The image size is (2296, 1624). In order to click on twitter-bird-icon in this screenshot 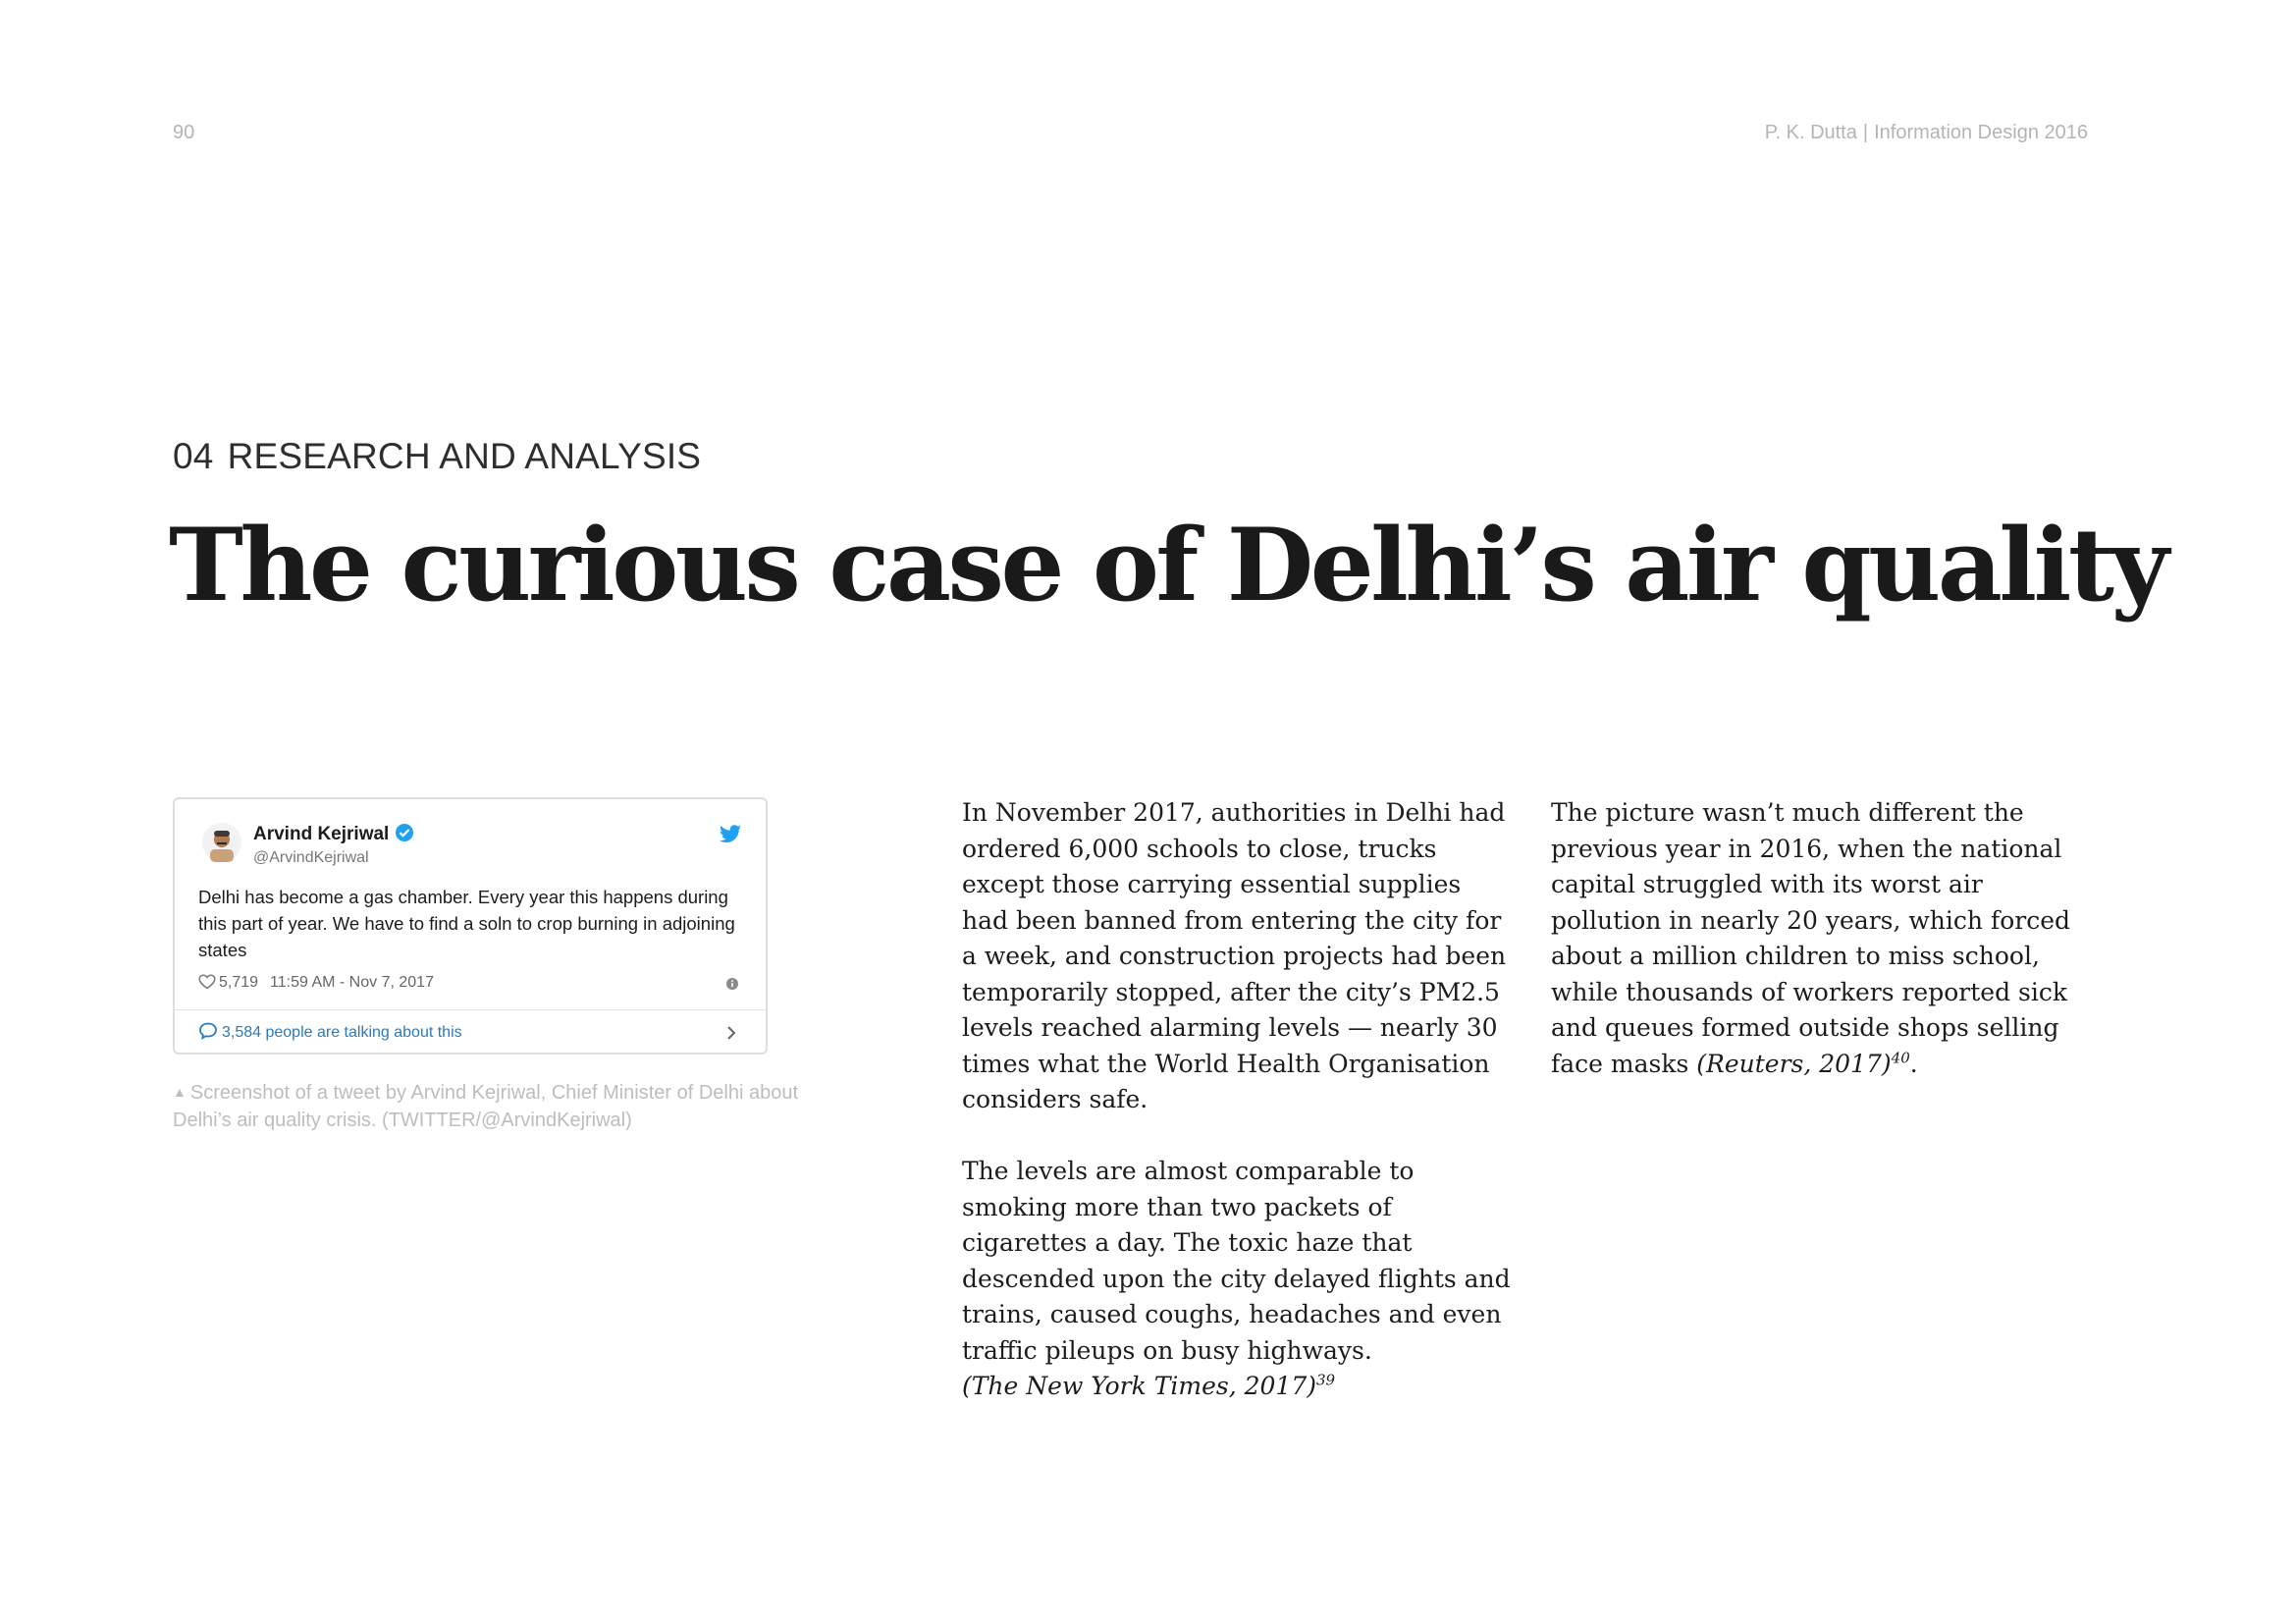, I will do `click(731, 833)`.